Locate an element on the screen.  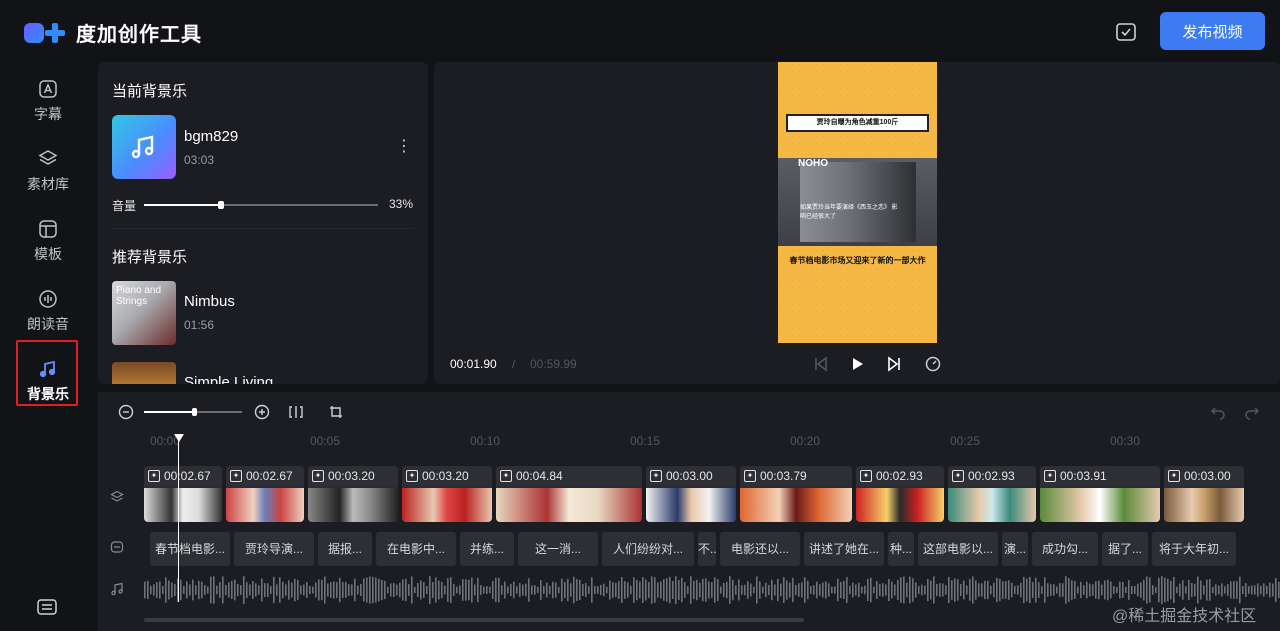
list-item-bgm: Simple Living is located at coordinates (263, 373).